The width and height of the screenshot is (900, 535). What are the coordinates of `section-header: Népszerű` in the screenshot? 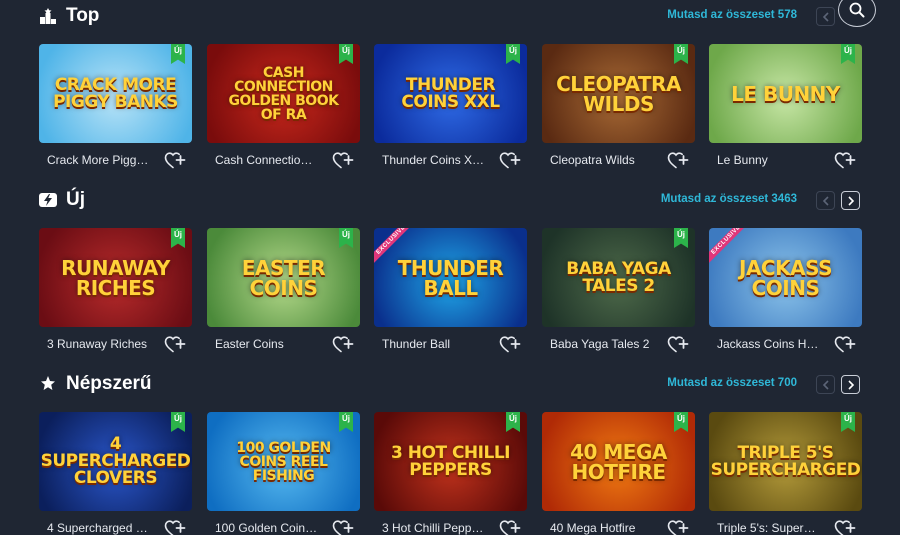 It's located at (95, 384).